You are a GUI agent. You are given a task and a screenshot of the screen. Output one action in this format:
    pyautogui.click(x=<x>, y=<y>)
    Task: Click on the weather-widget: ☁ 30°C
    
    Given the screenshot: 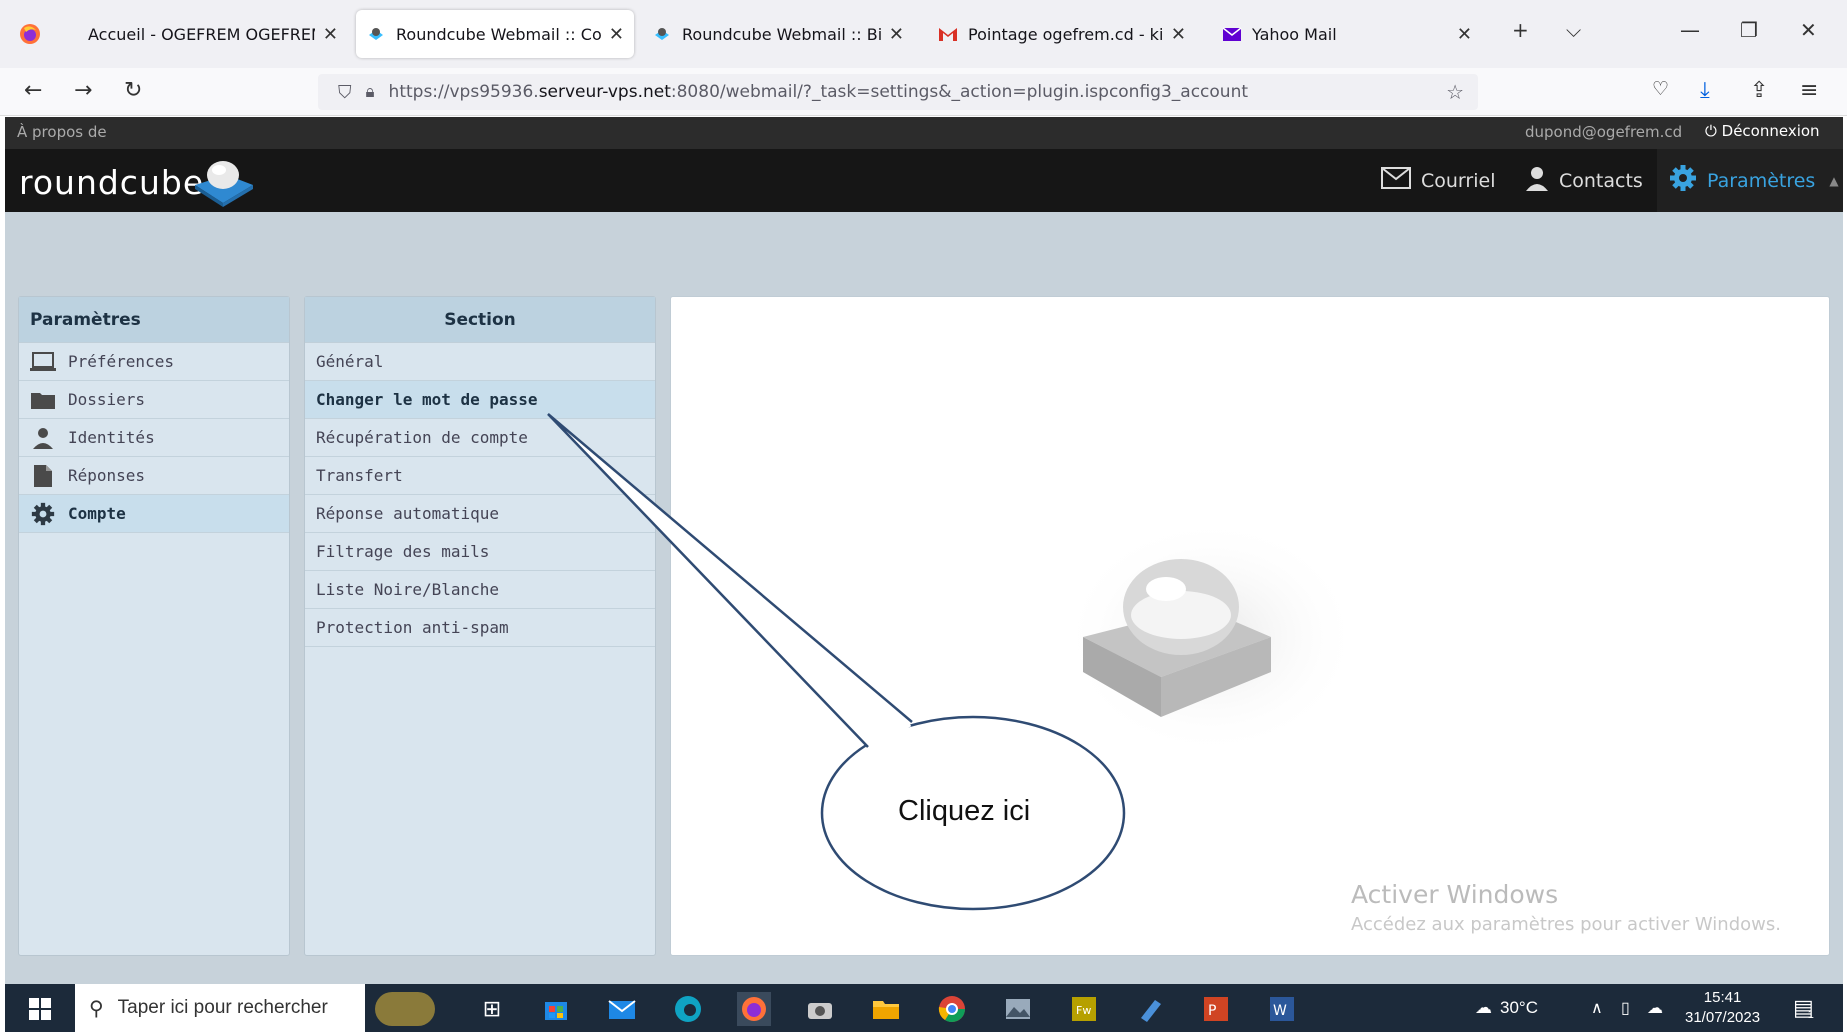 What is the action you would take?
    pyautogui.click(x=1506, y=1008)
    